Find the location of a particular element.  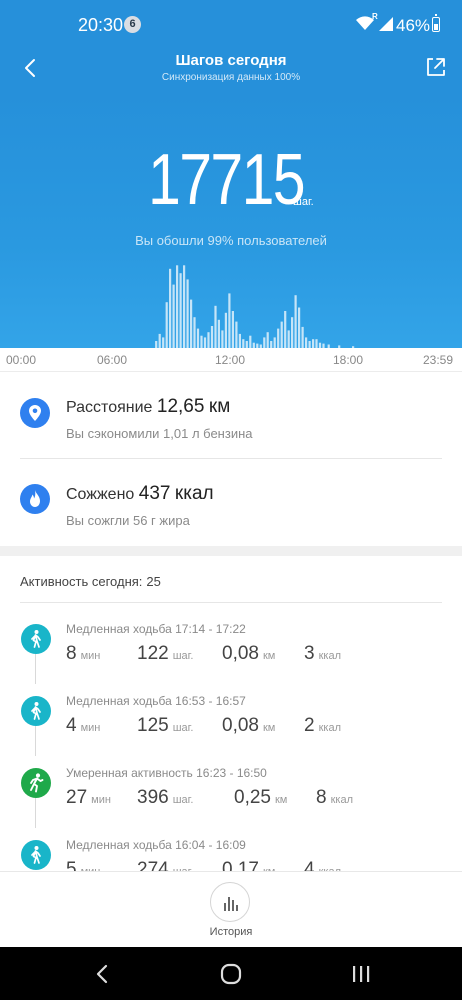

activity-title: Медленная ходьба 16:53 - 16:57 is located at coordinates (156, 701).